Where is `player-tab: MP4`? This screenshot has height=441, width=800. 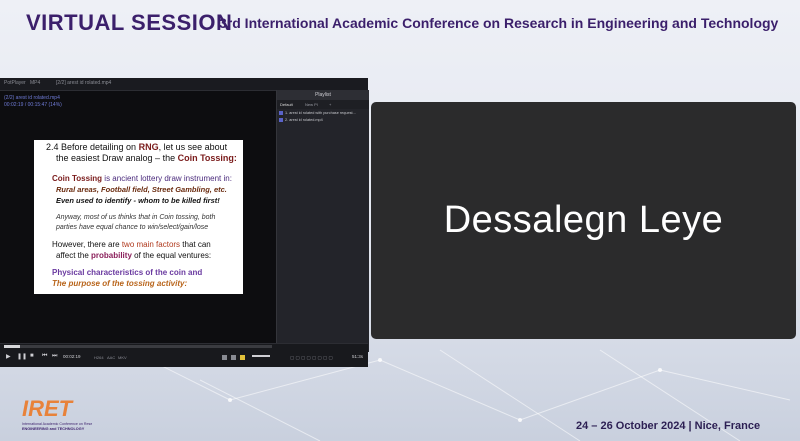 player-tab: MP4 is located at coordinates (35, 83).